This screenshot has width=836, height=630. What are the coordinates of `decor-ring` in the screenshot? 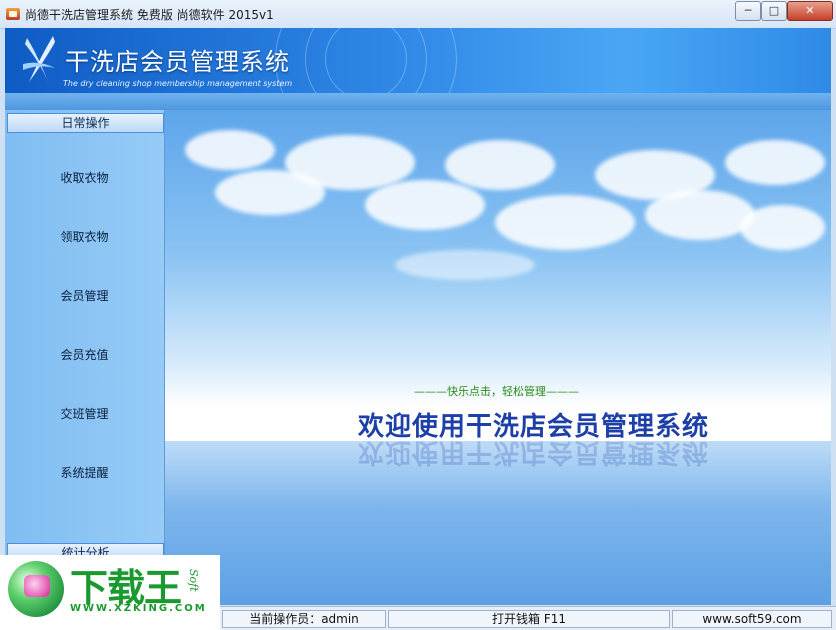 It's located at (366, 60).